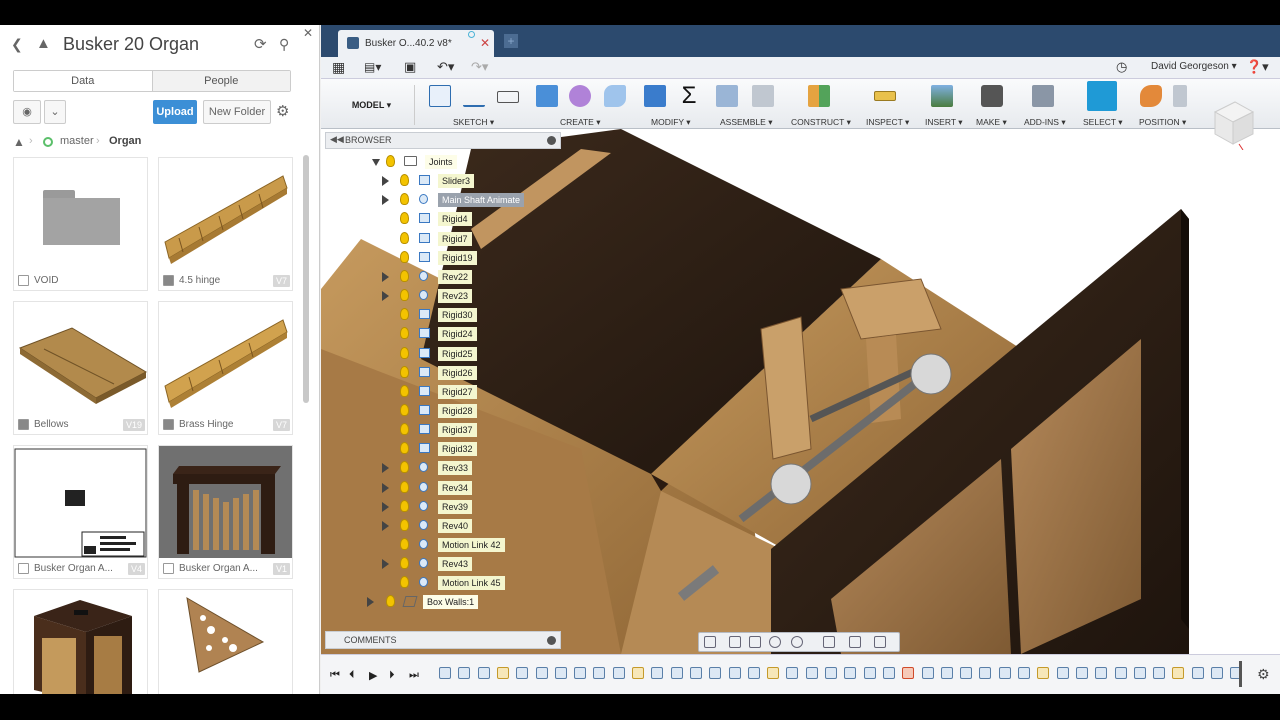 This screenshot has width=1280, height=720. I want to click on file-card: Brass Hinge V7, so click(225, 368).